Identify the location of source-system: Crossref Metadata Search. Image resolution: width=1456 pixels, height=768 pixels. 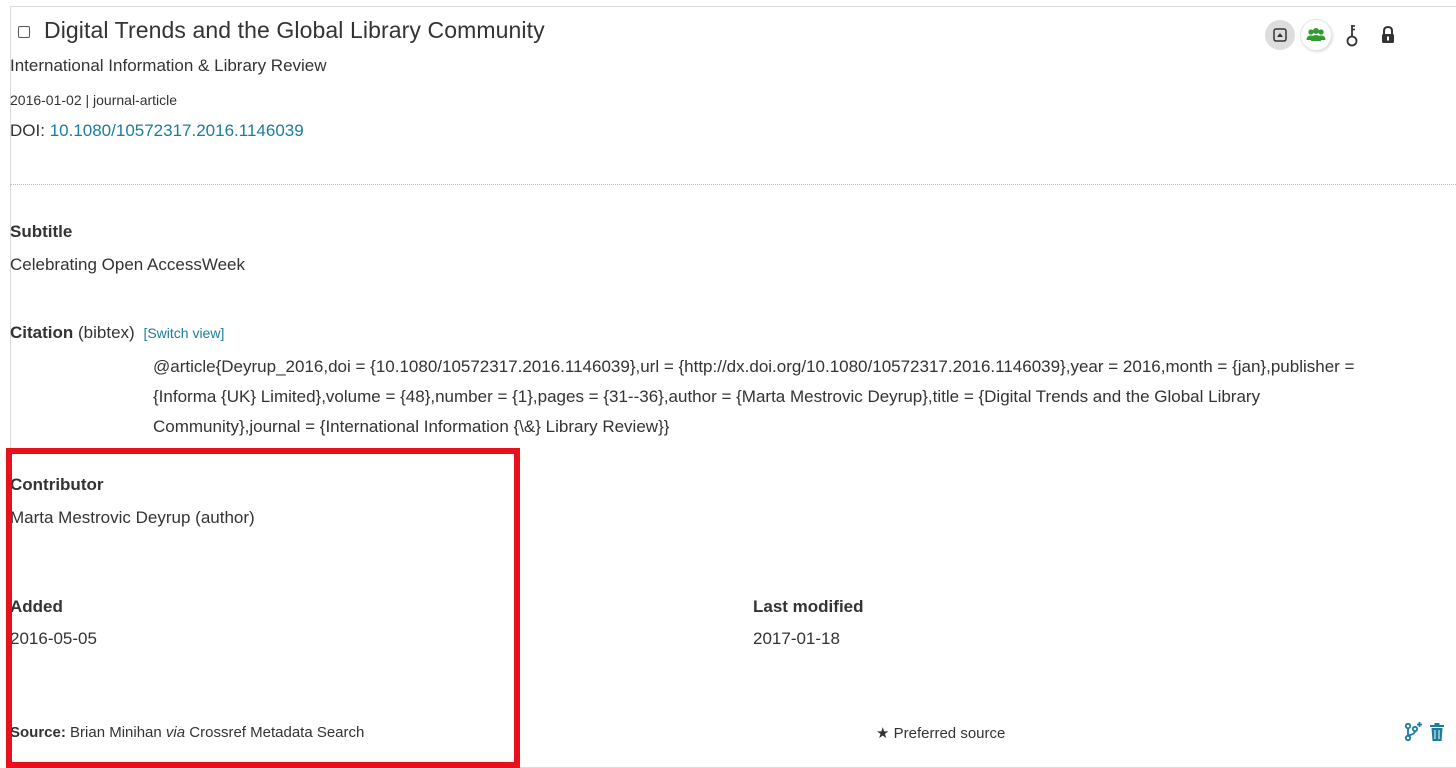
(277, 732).